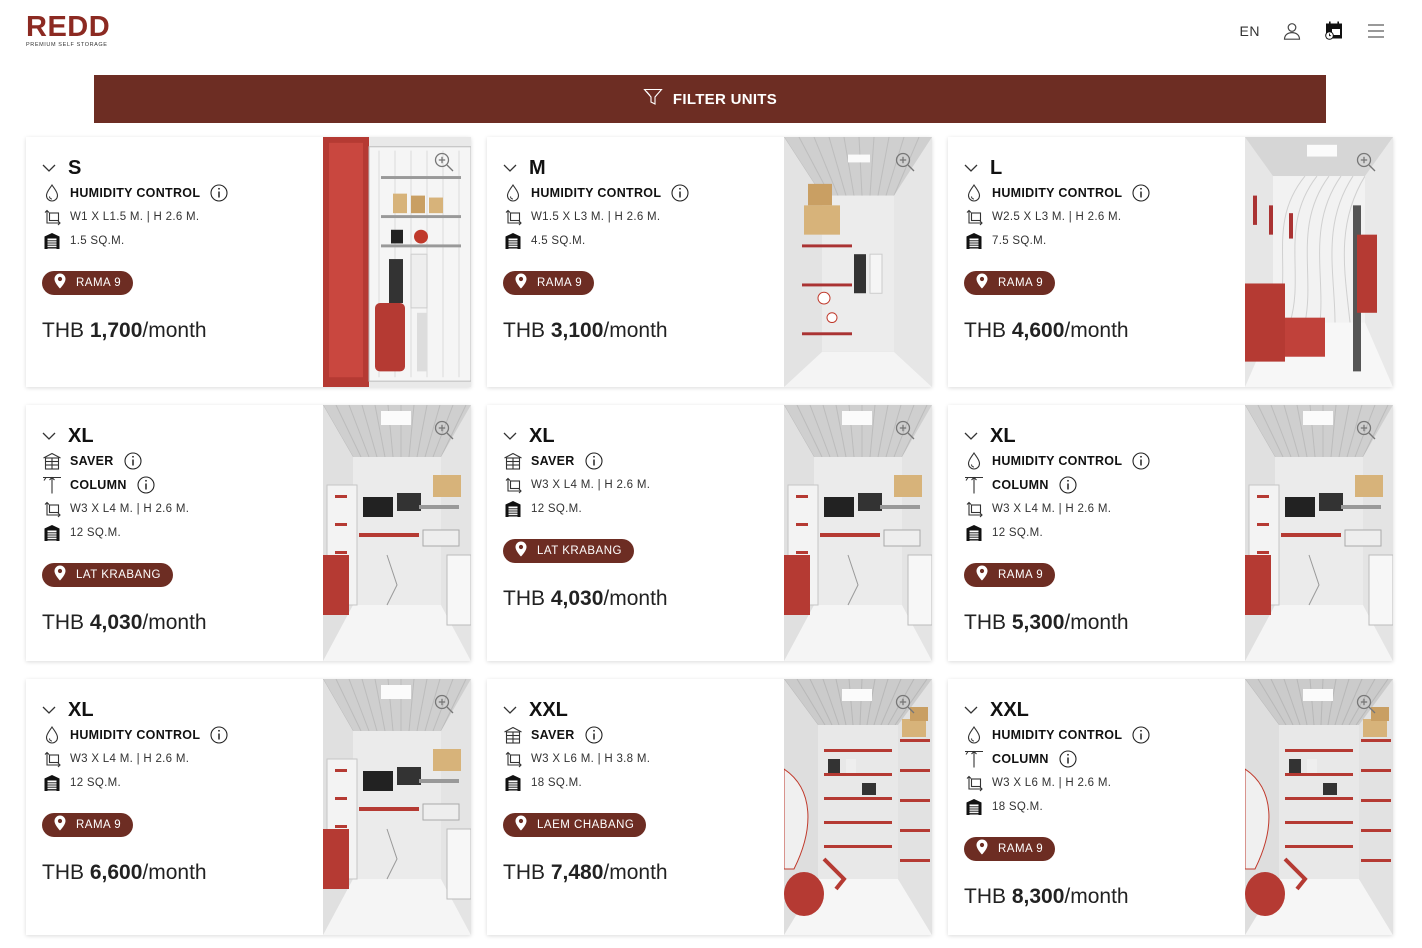 The image size is (1422, 948). Describe the element at coordinates (585, 331) in the screenshot. I see `unit-price: THB 3,100/month` at that location.